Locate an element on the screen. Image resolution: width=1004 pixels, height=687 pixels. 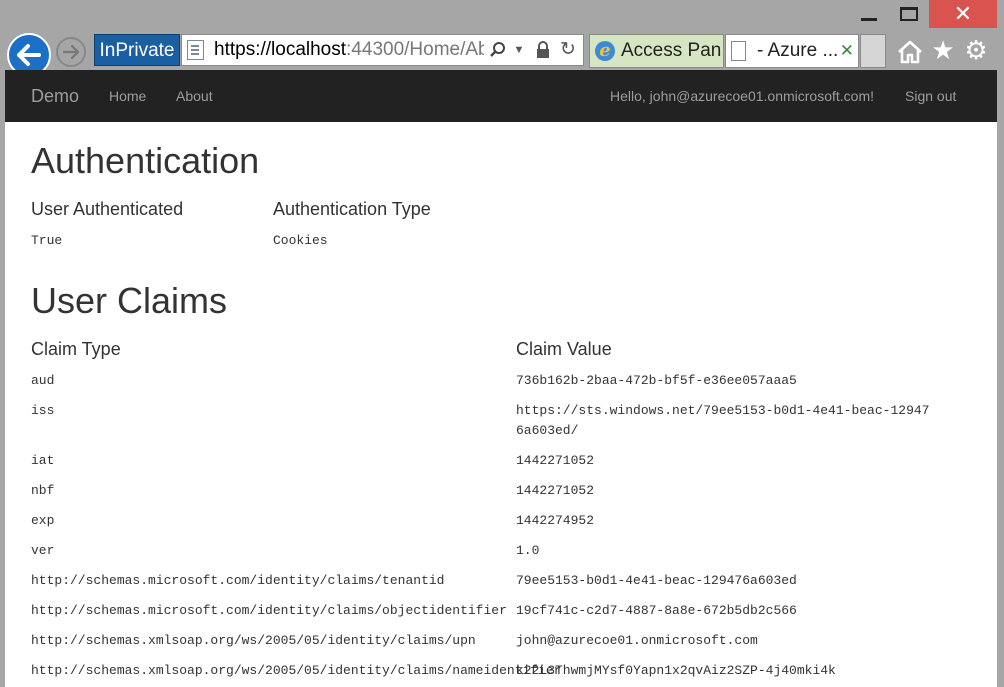
claim-type-cell: ver is located at coordinates (43, 550).